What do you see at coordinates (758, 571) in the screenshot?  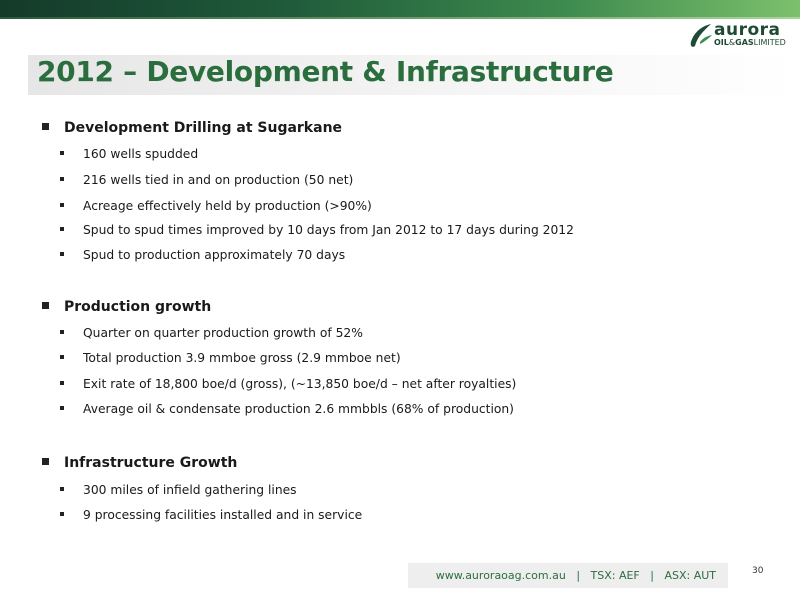 I see `page-number: 30` at bounding box center [758, 571].